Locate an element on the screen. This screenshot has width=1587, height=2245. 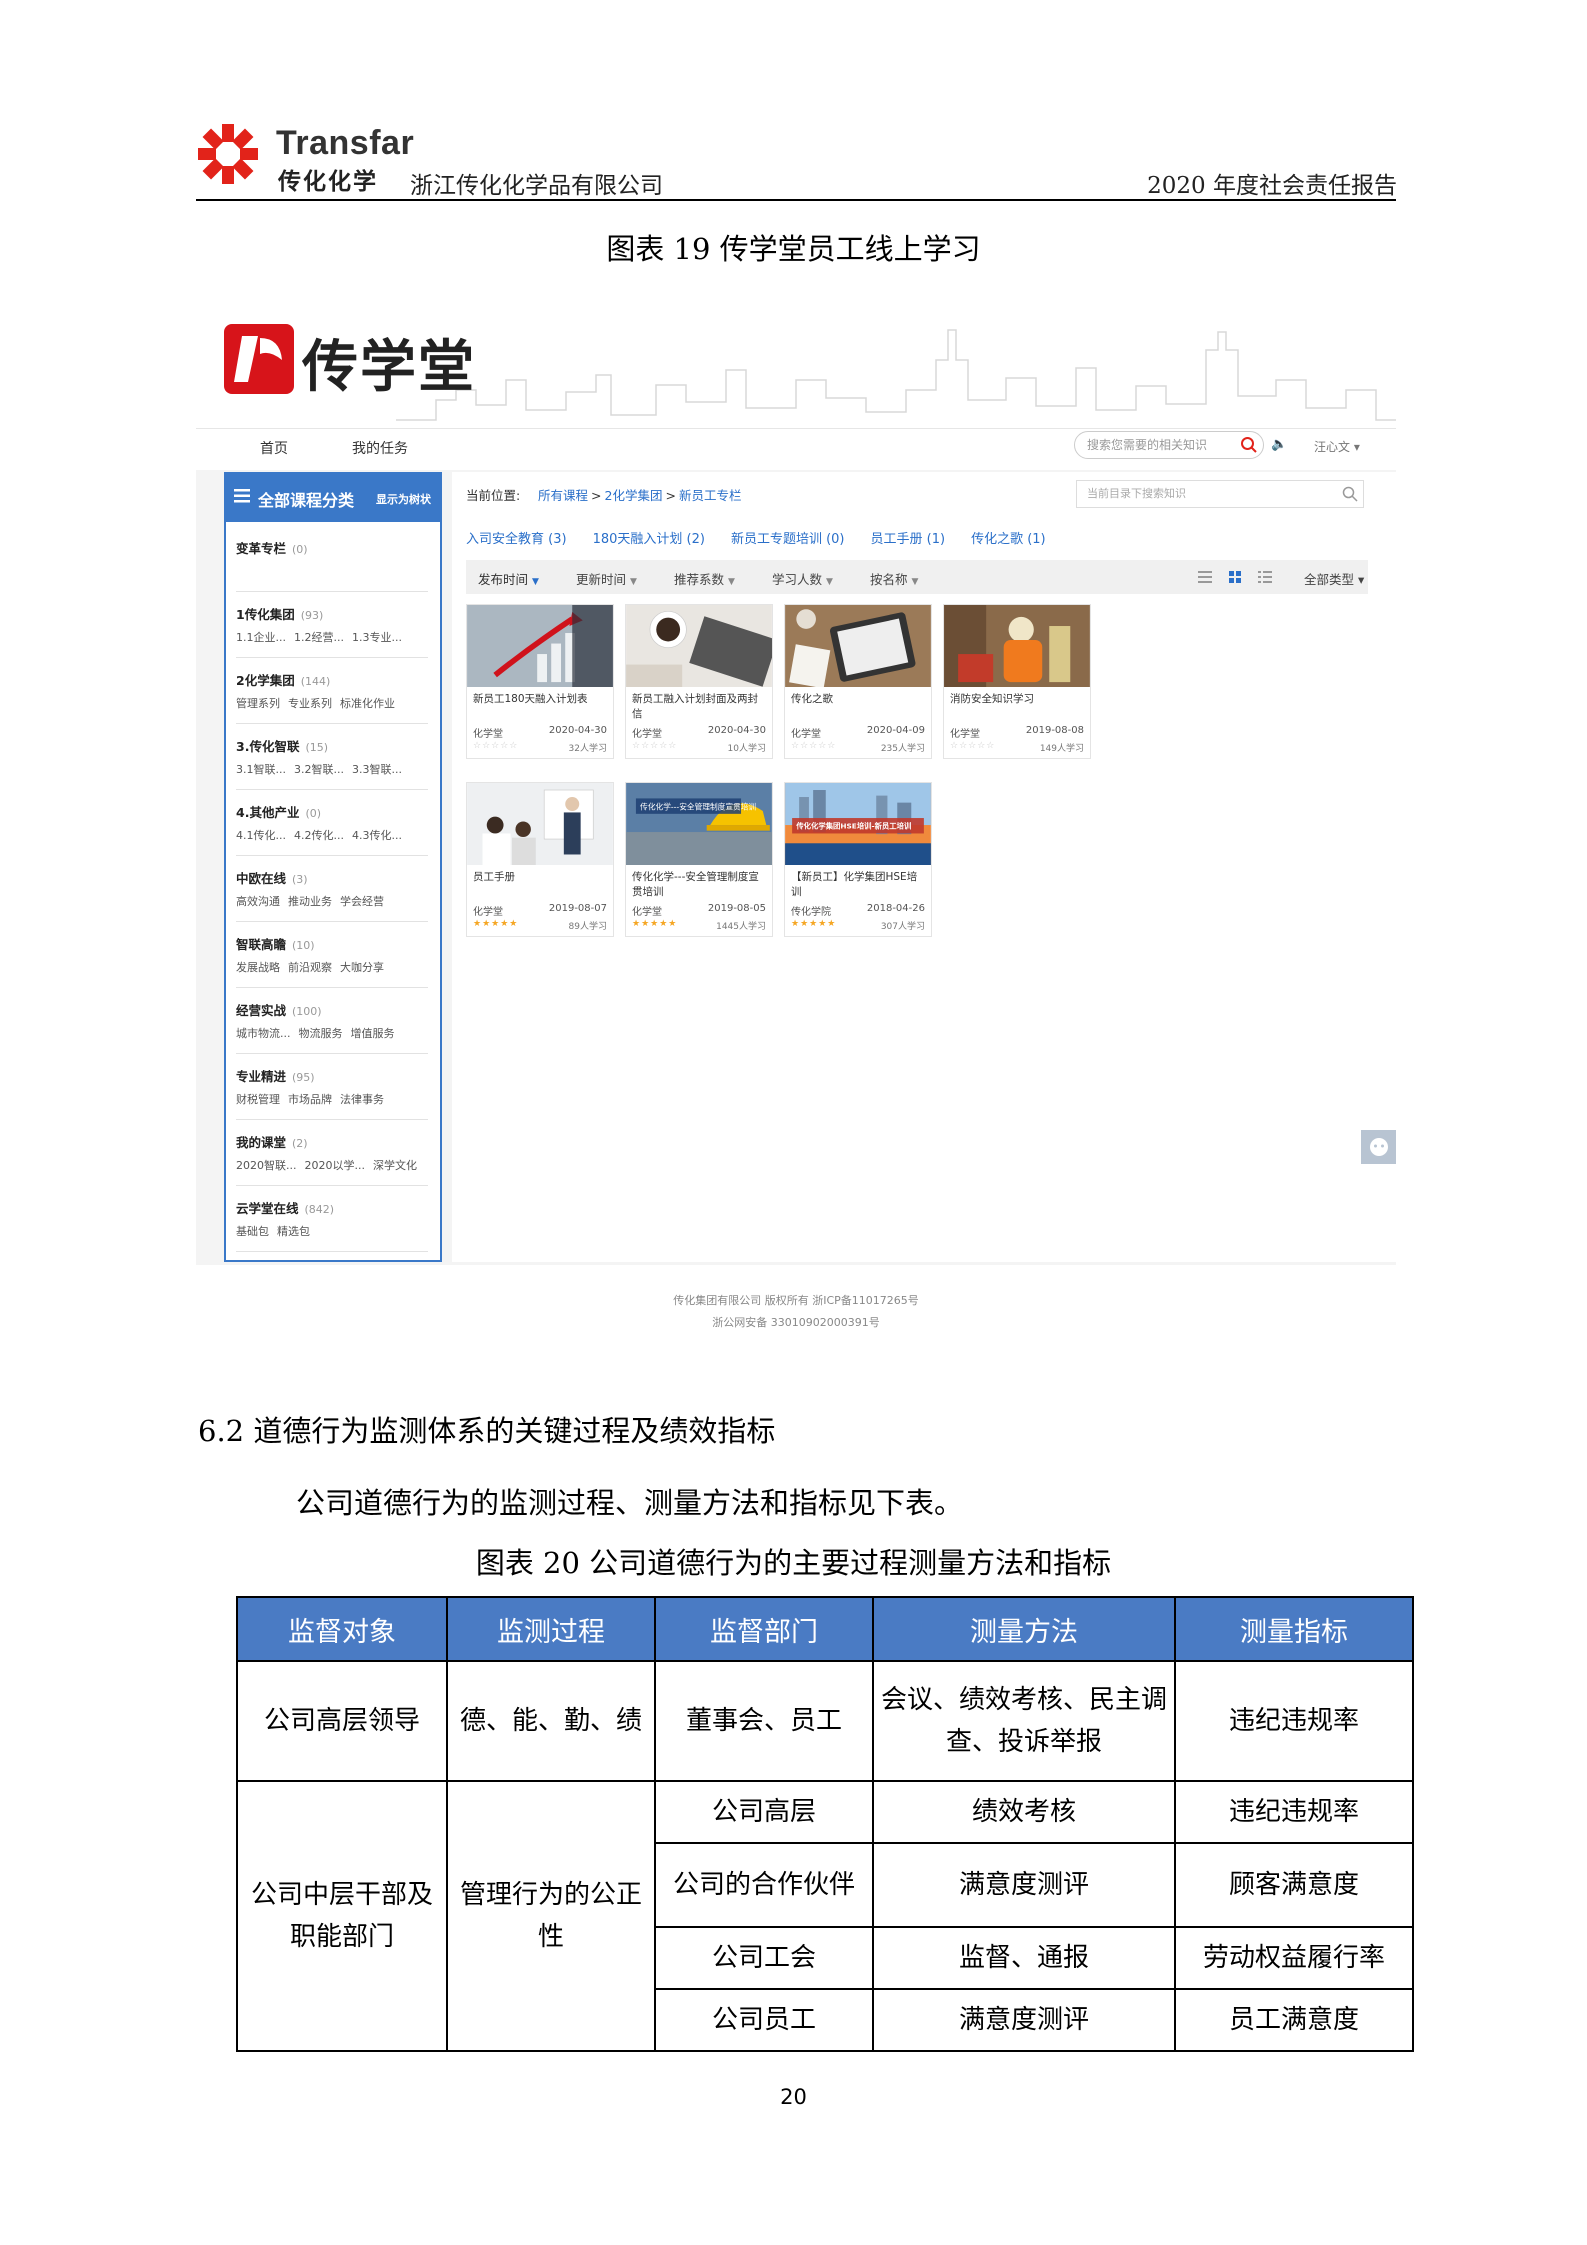
sidebar-category-name: 中欧在线 (3) is located at coordinates (272, 877).